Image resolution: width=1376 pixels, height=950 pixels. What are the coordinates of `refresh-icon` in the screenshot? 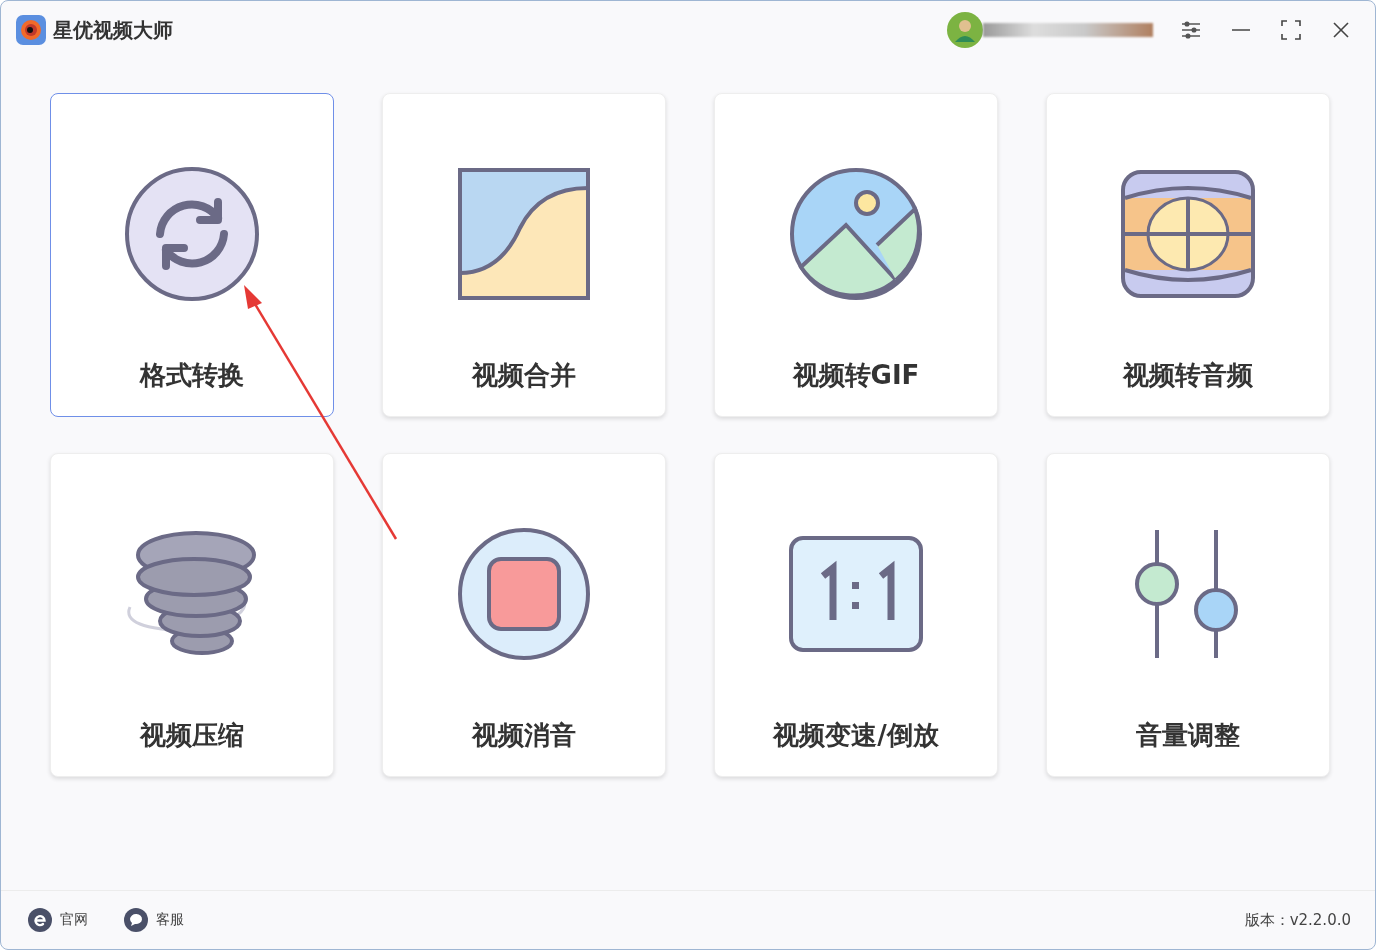 It's located at (192, 234).